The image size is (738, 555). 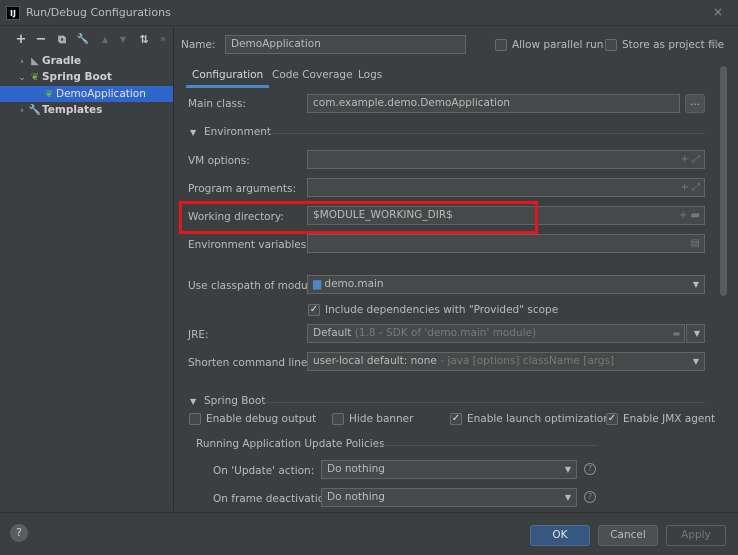 What do you see at coordinates (356, 497) in the screenshot?
I see `on-frame-value: Do nothing` at bounding box center [356, 497].